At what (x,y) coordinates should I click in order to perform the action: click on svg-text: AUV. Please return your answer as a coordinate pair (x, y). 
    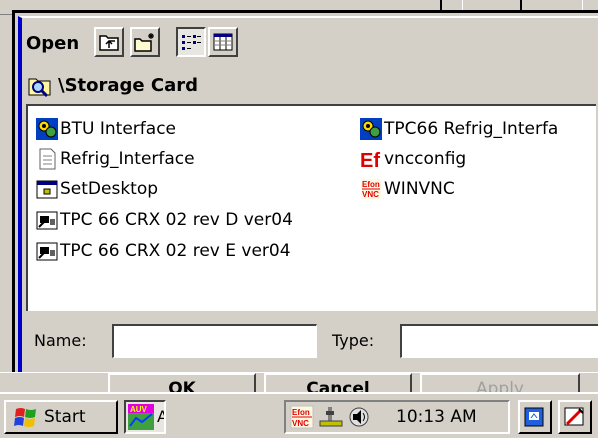
    Looking at the image, I should click on (139, 409).